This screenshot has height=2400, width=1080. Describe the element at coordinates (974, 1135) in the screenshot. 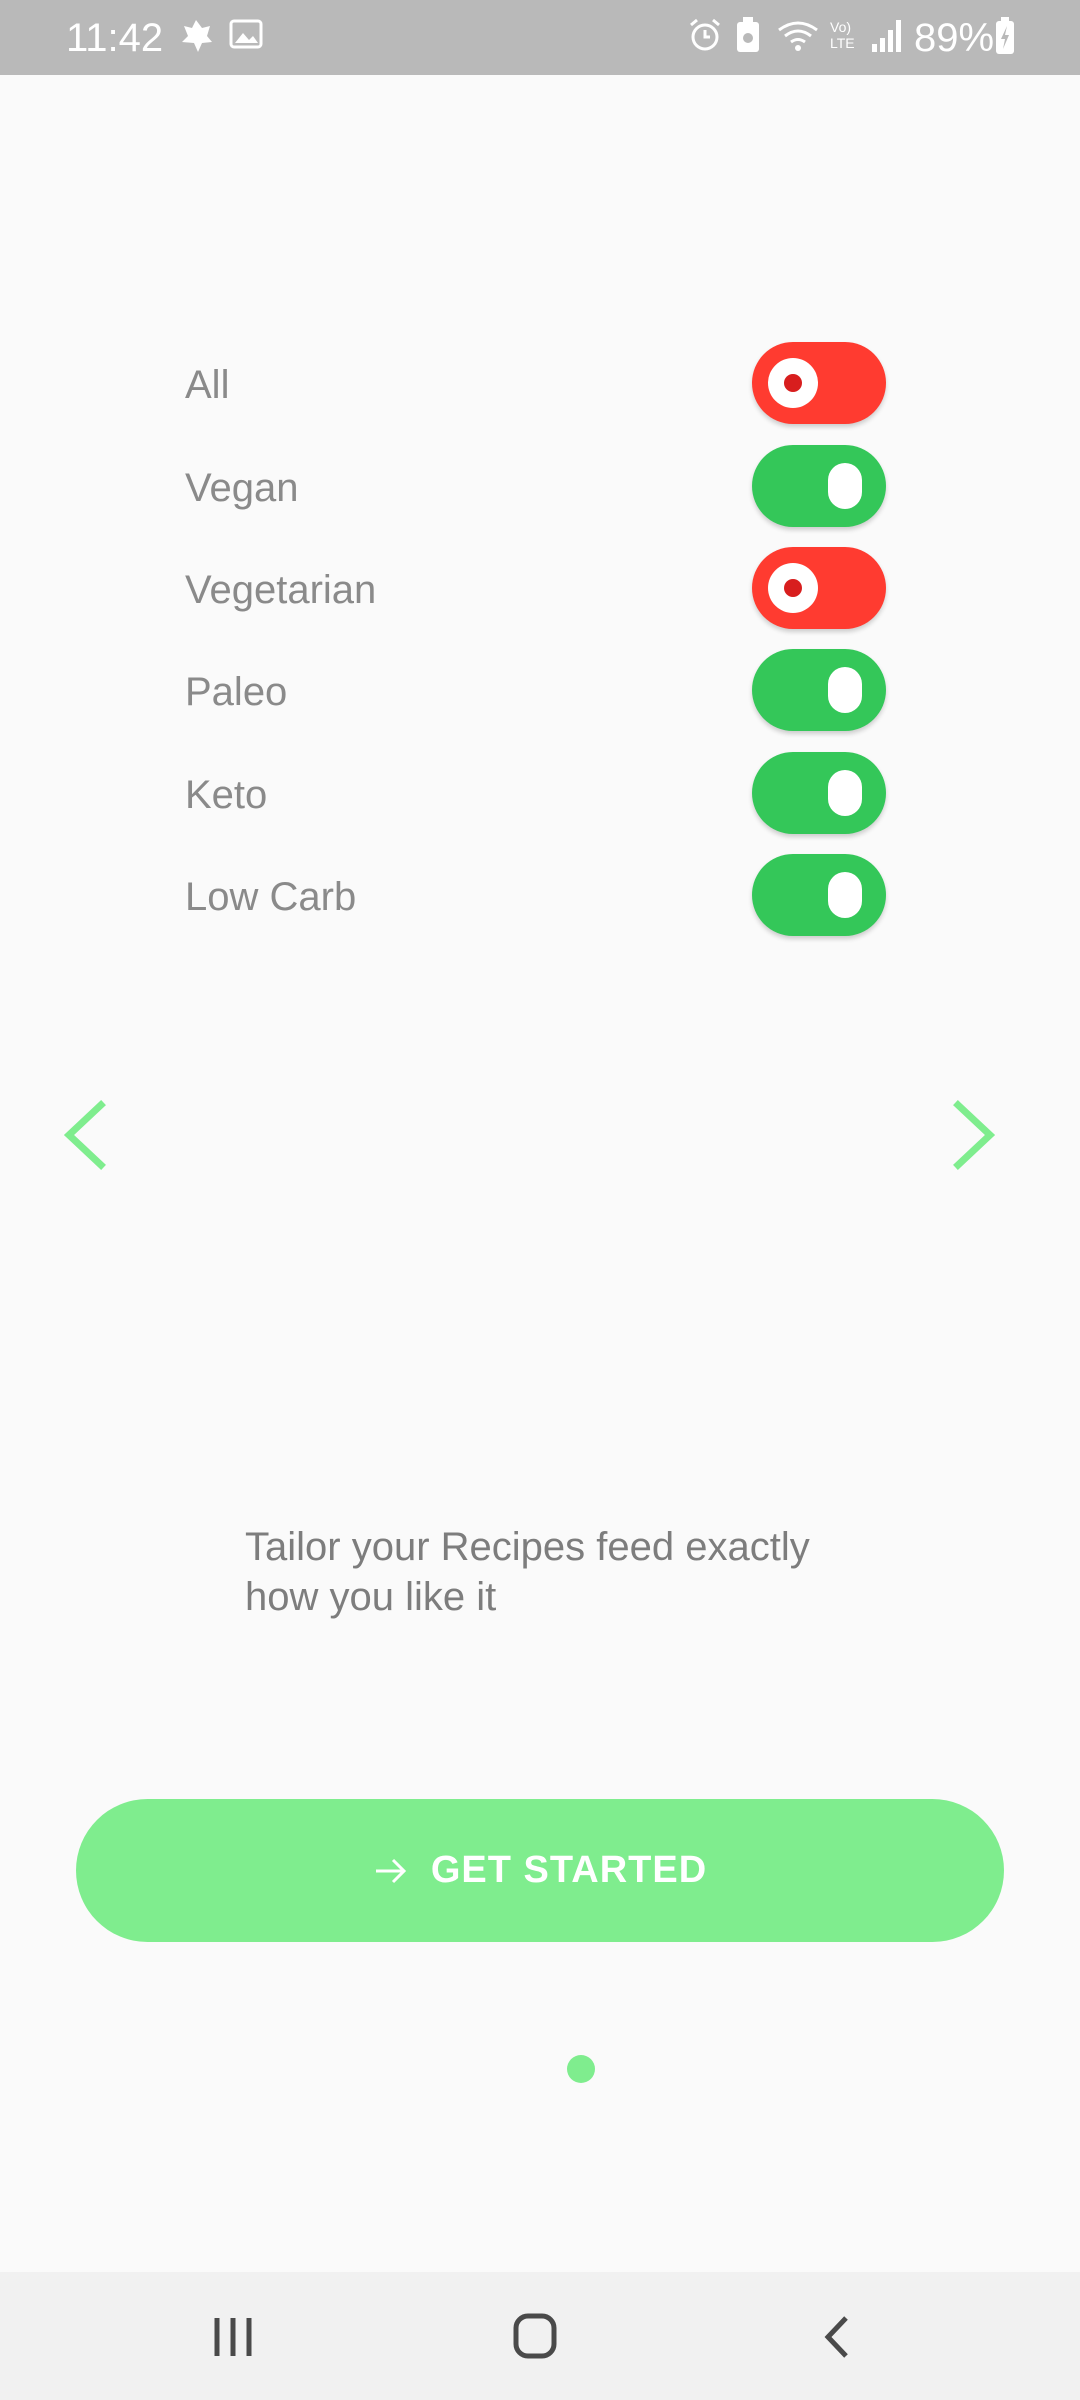

I see `next-arrow-icon` at that location.